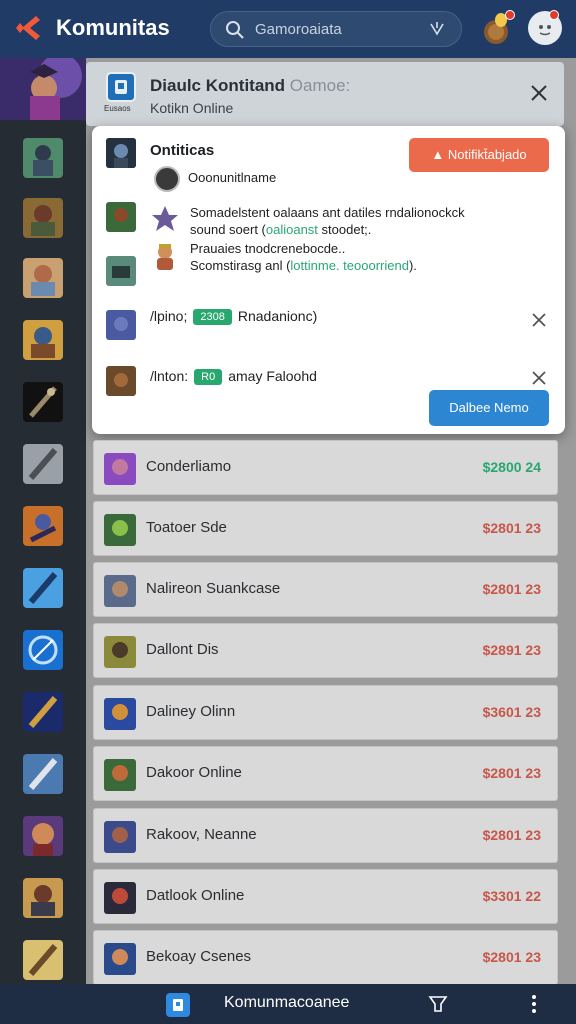 The width and height of the screenshot is (576, 1024). I want to click on community-tab-icon, so click(178, 1005).